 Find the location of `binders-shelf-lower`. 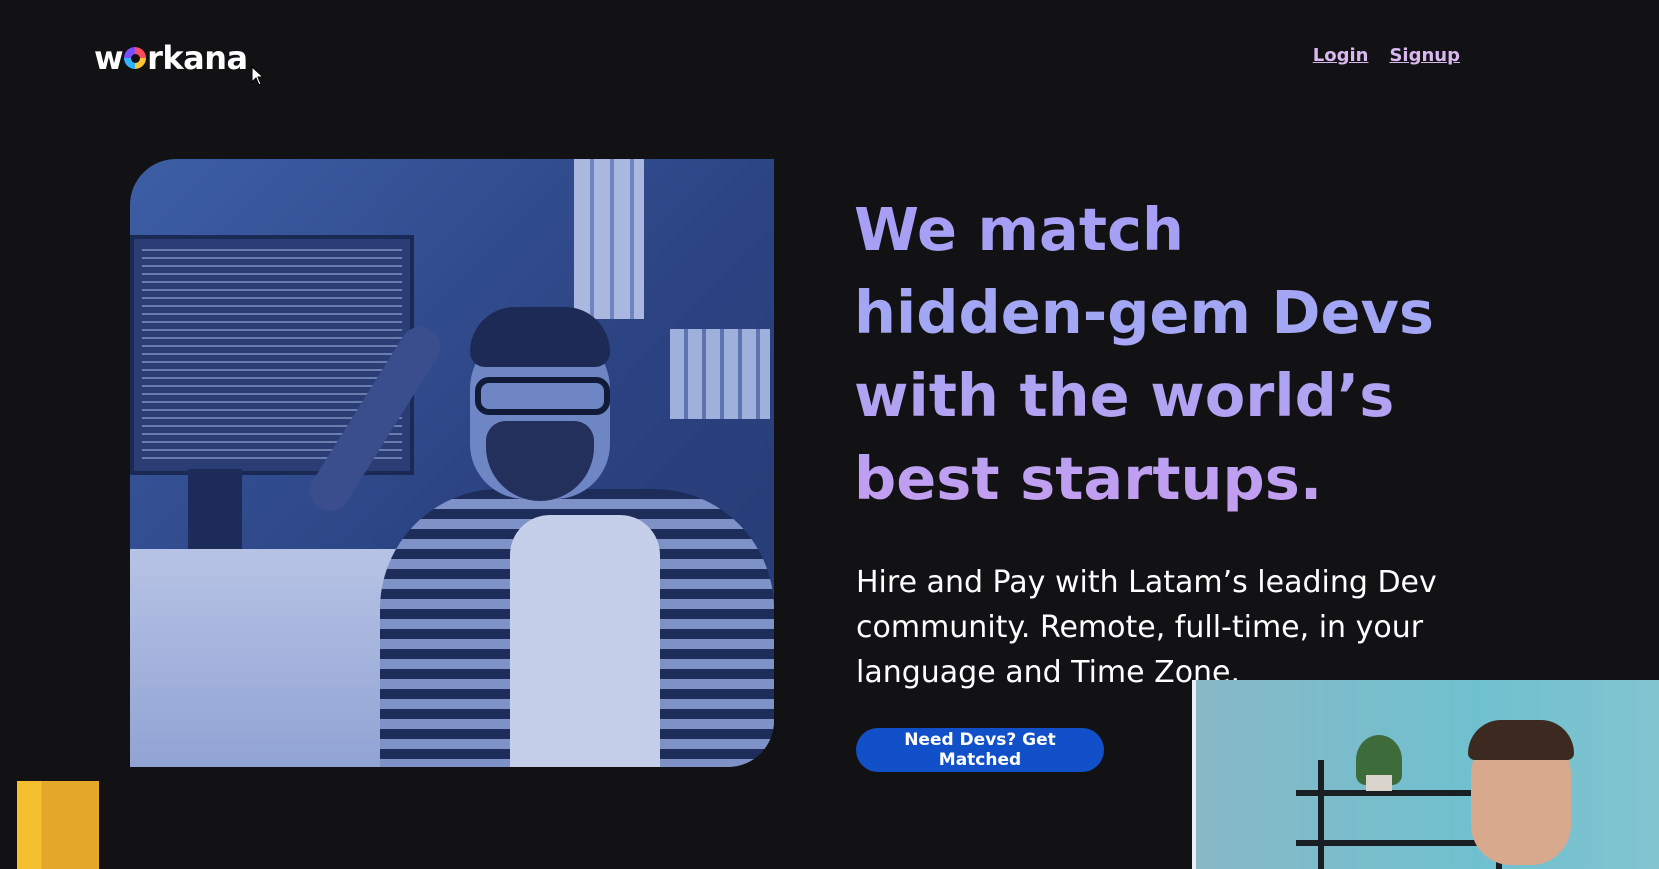

binders-shelf-lower is located at coordinates (720, 374).